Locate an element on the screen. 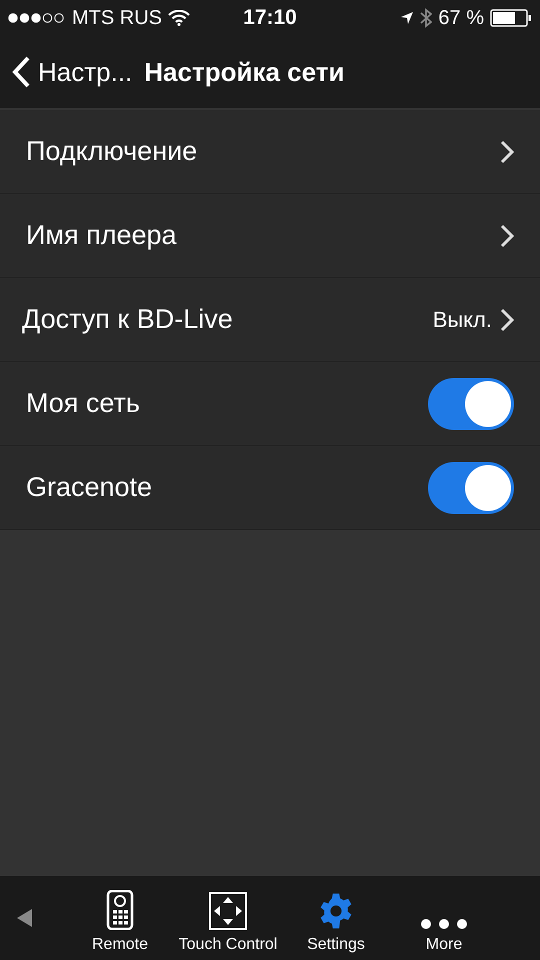  tab-item: Touch Control is located at coordinates (228, 918).